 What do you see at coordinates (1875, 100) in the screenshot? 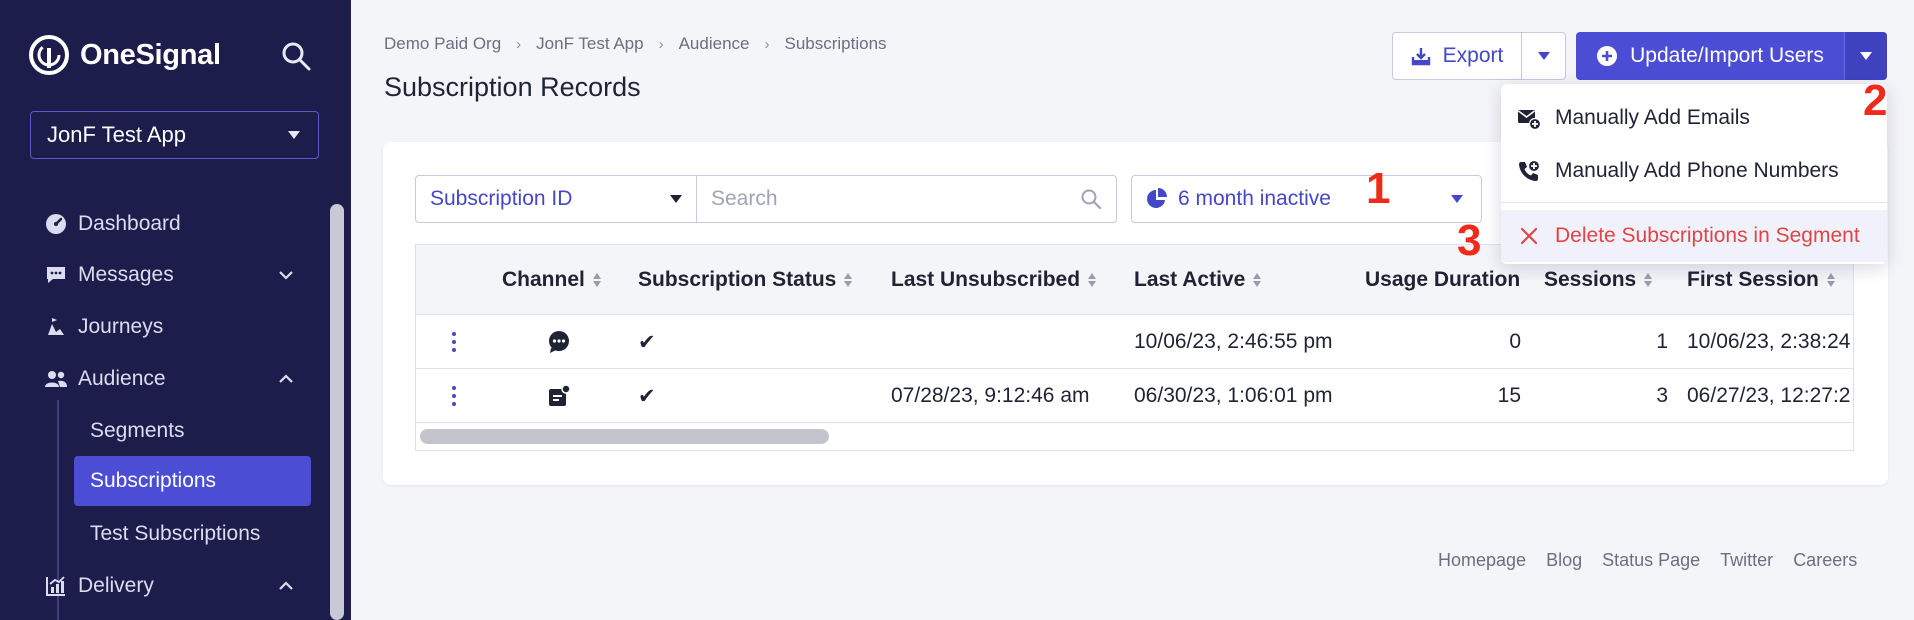
I see `annotation-2: 2` at bounding box center [1875, 100].